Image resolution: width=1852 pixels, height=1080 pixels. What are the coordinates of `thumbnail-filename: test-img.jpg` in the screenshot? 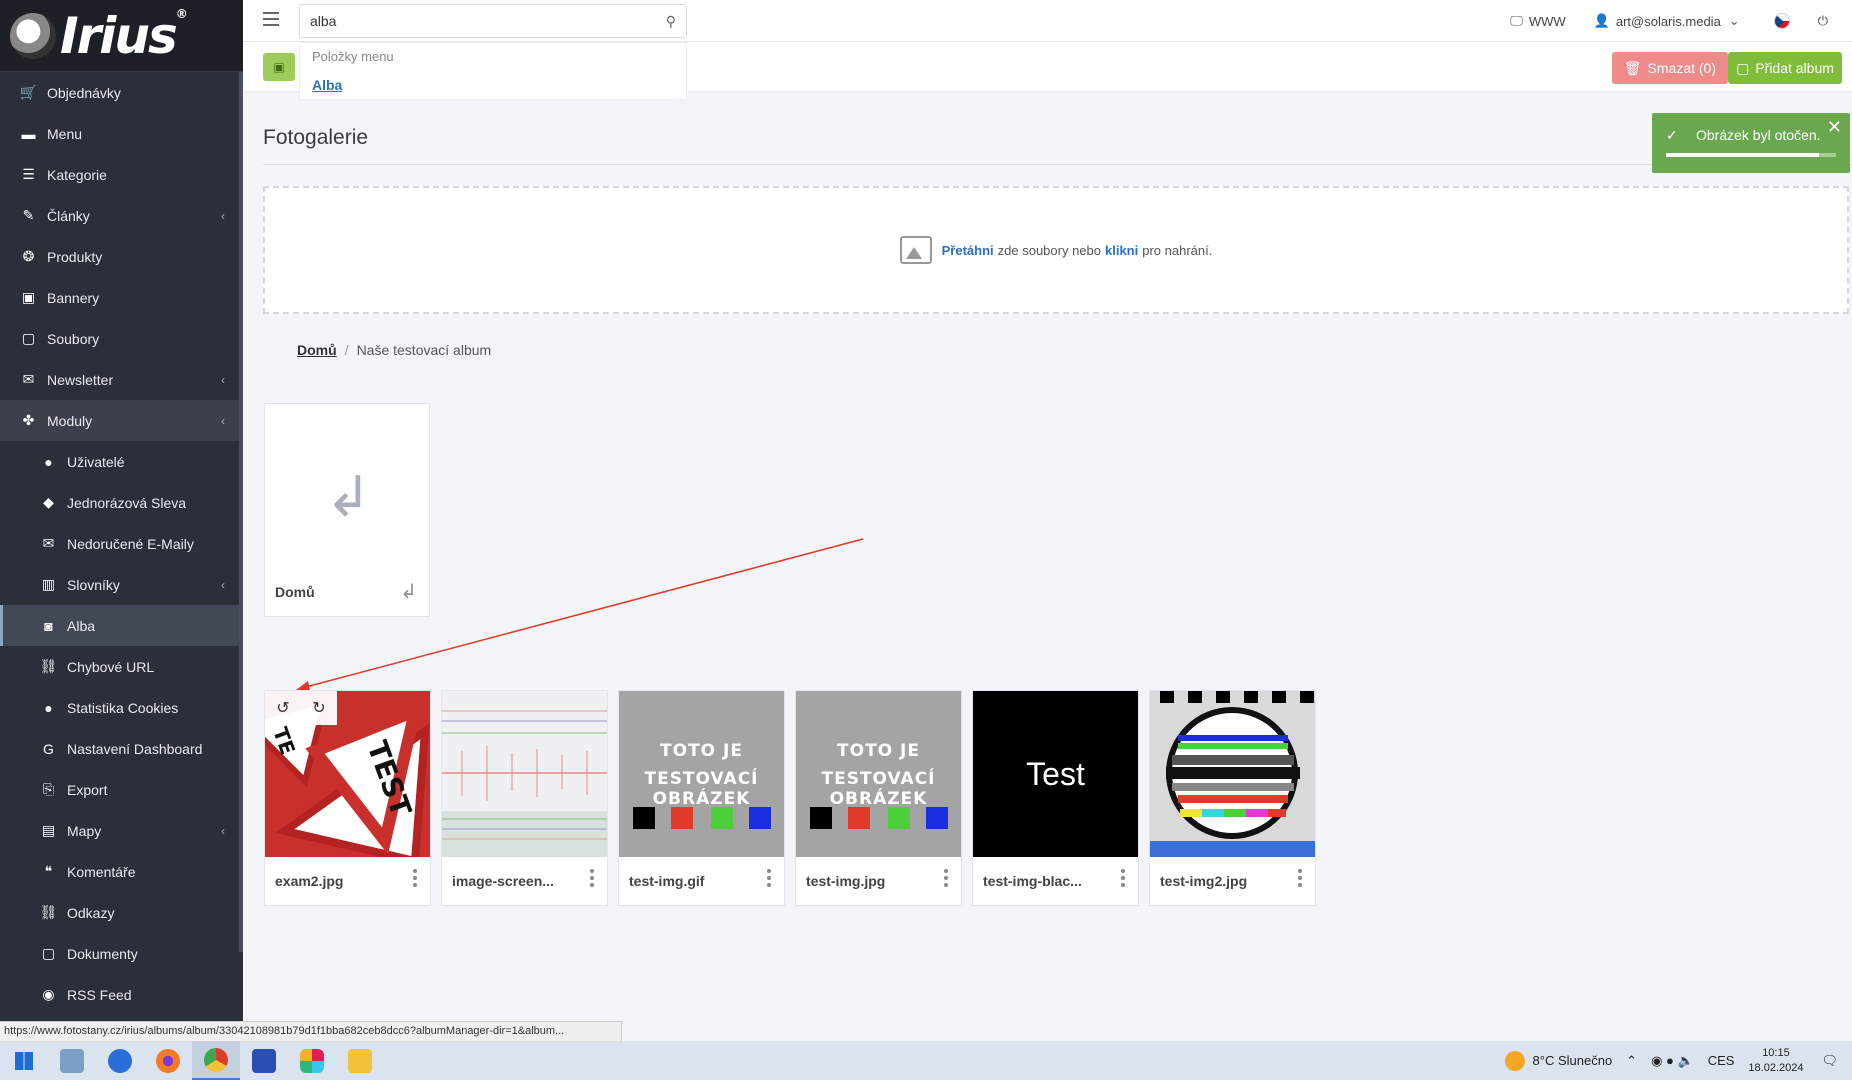 It's located at (846, 881).